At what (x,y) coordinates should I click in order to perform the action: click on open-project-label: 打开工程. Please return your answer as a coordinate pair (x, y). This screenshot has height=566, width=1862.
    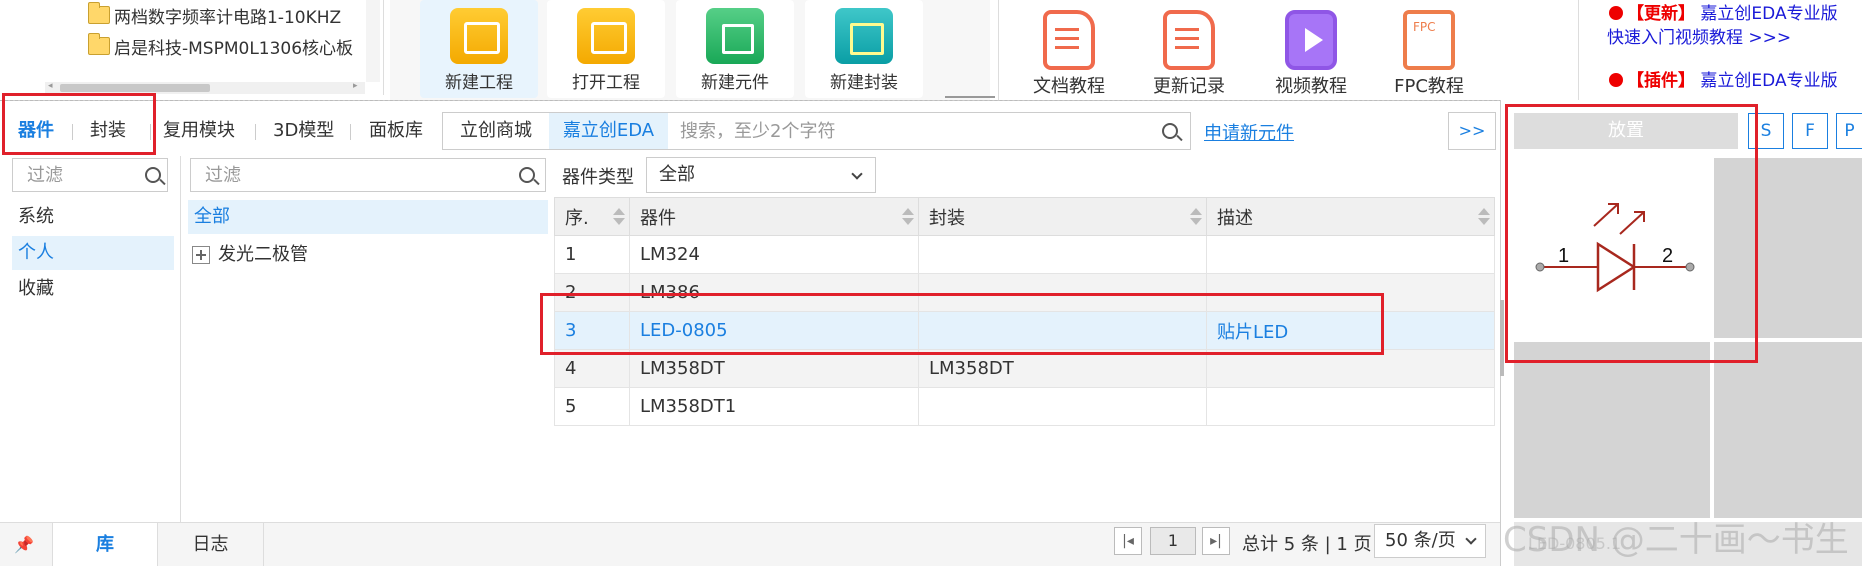
    Looking at the image, I should click on (606, 83).